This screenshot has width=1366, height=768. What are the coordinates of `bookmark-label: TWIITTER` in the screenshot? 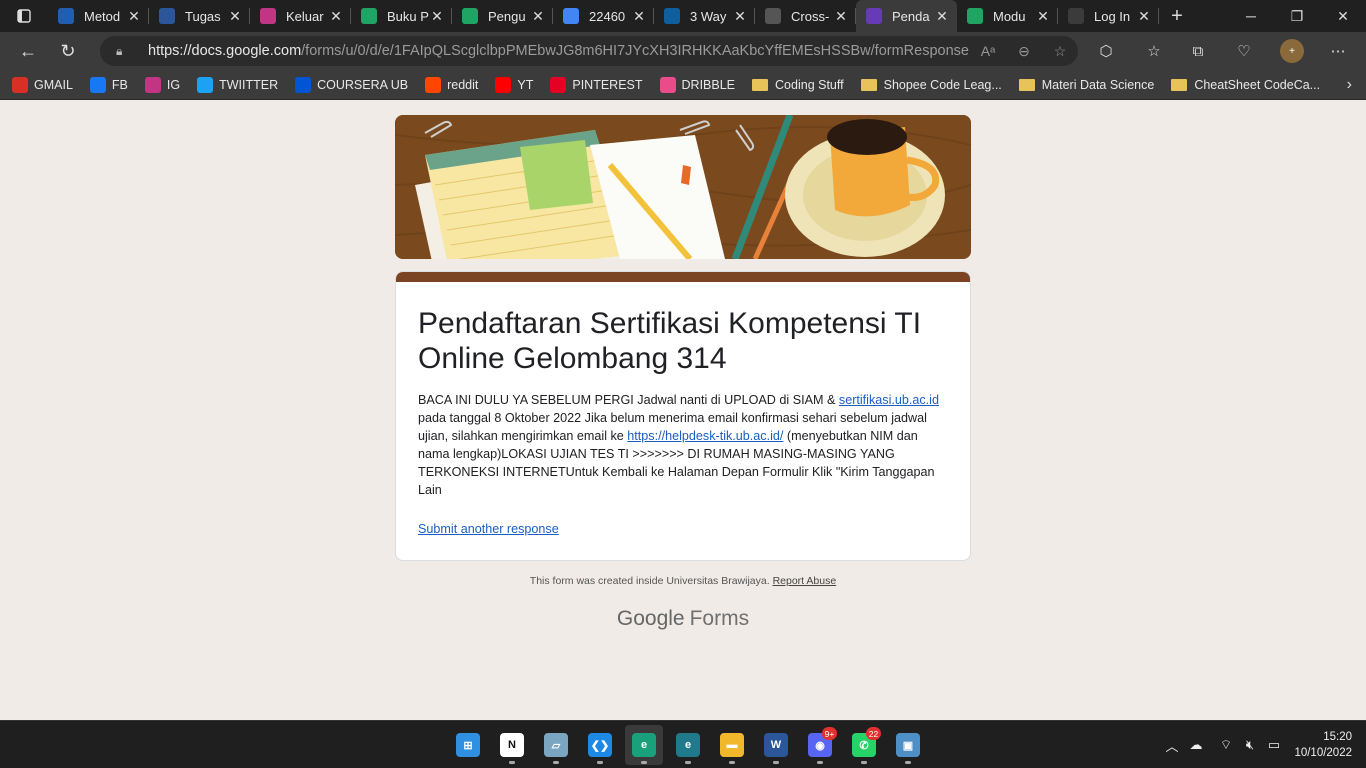 It's located at (249, 84).